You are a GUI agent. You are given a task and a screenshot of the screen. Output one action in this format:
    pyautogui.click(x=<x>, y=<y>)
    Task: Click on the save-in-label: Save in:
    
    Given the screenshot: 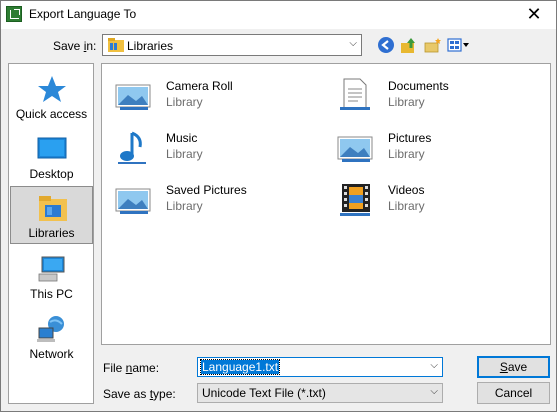 What is the action you would take?
    pyautogui.click(x=74, y=46)
    